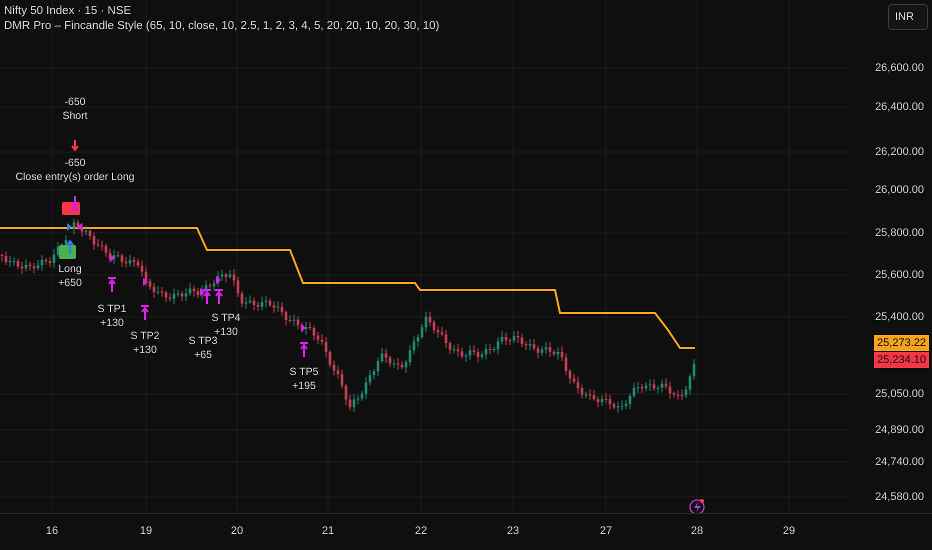  What do you see at coordinates (52, 531) in the screenshot?
I see `date-label: 16` at bounding box center [52, 531].